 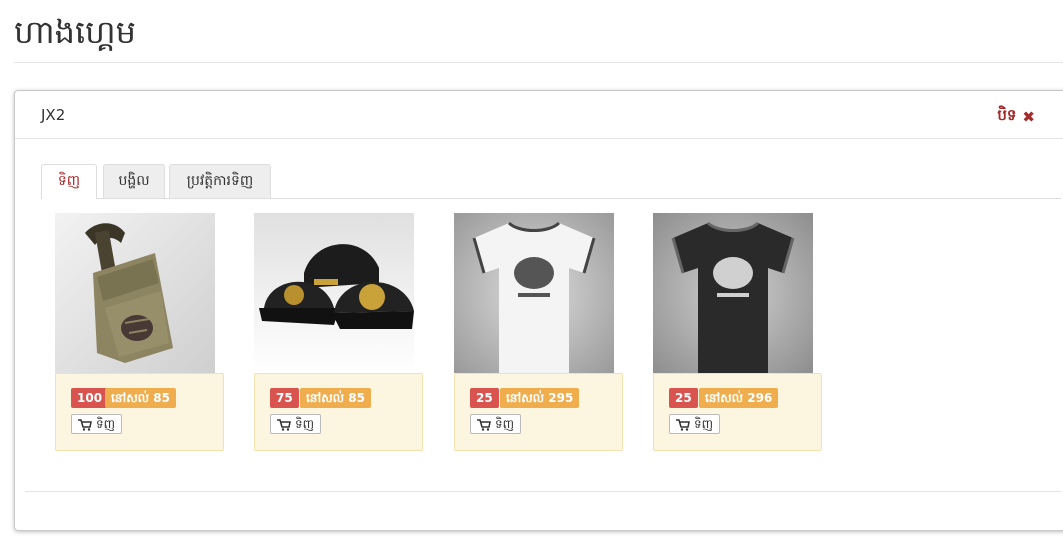 I want to click on stock-badge: នៅសល់ 295, so click(x=540, y=398).